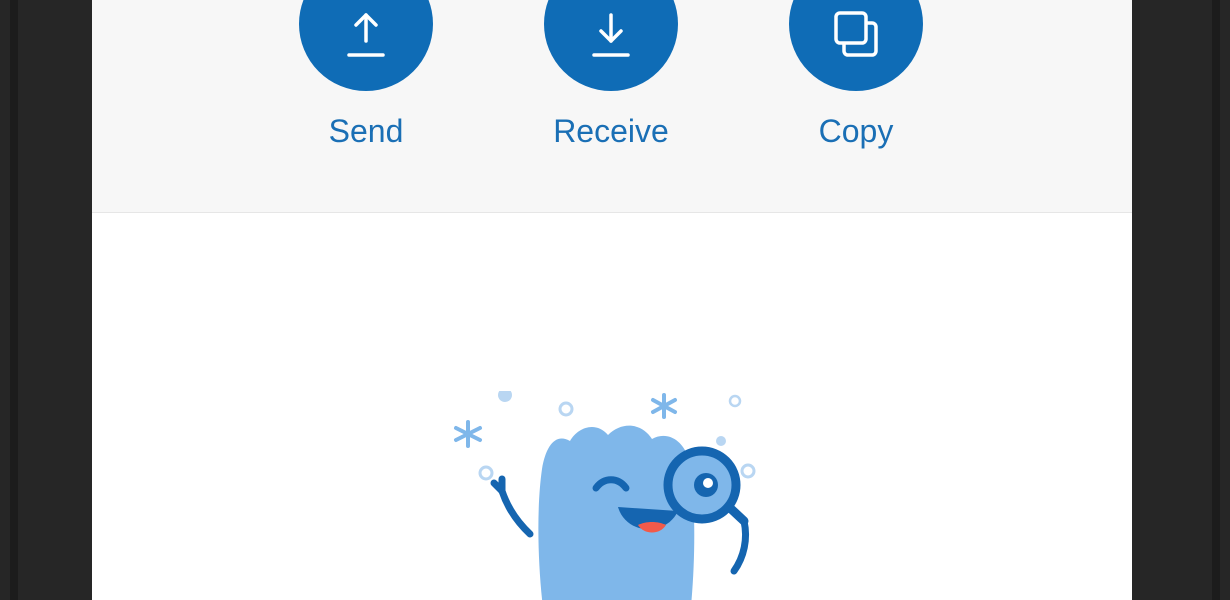 This screenshot has width=1230, height=600. Describe the element at coordinates (605, 495) in the screenshot. I see `mascot-magnifier-illustration` at that location.